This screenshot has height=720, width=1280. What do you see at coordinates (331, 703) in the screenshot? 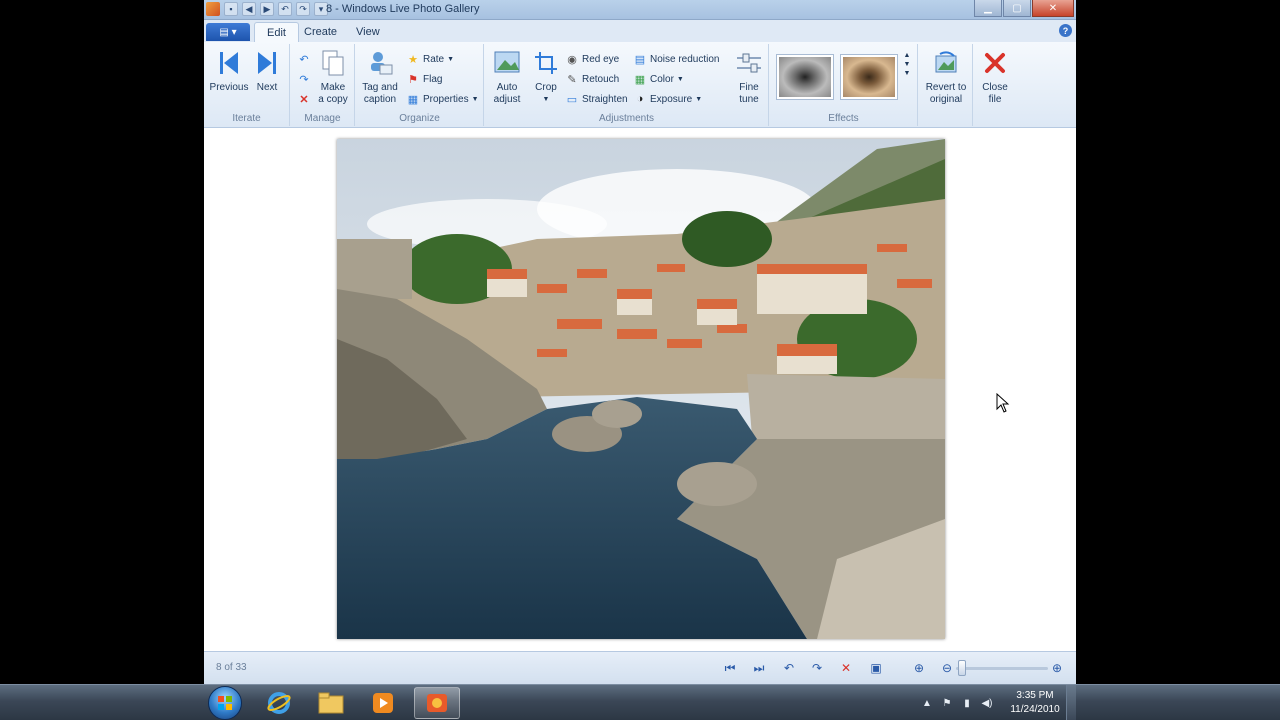
I see `taskbar-windows-explorer` at bounding box center [331, 703].